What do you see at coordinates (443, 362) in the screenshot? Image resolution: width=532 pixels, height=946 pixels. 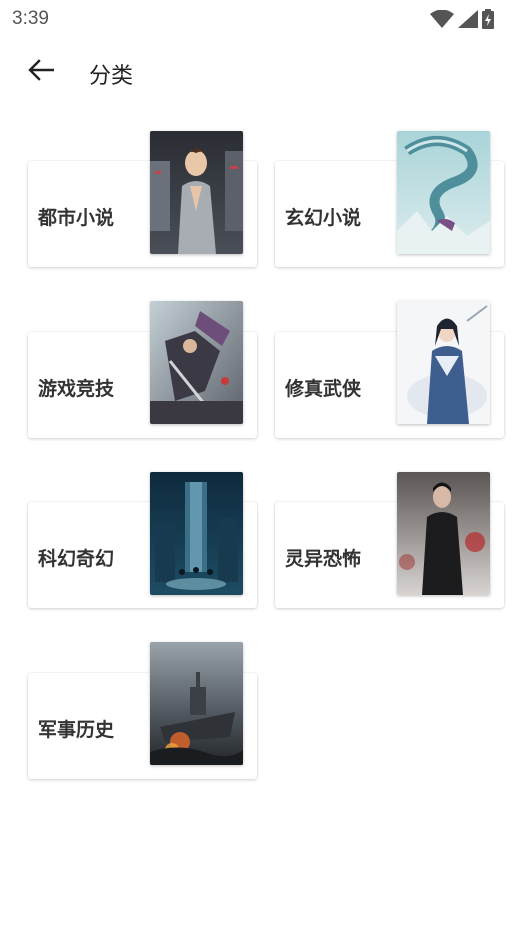 I see `swordsman-cover` at bounding box center [443, 362].